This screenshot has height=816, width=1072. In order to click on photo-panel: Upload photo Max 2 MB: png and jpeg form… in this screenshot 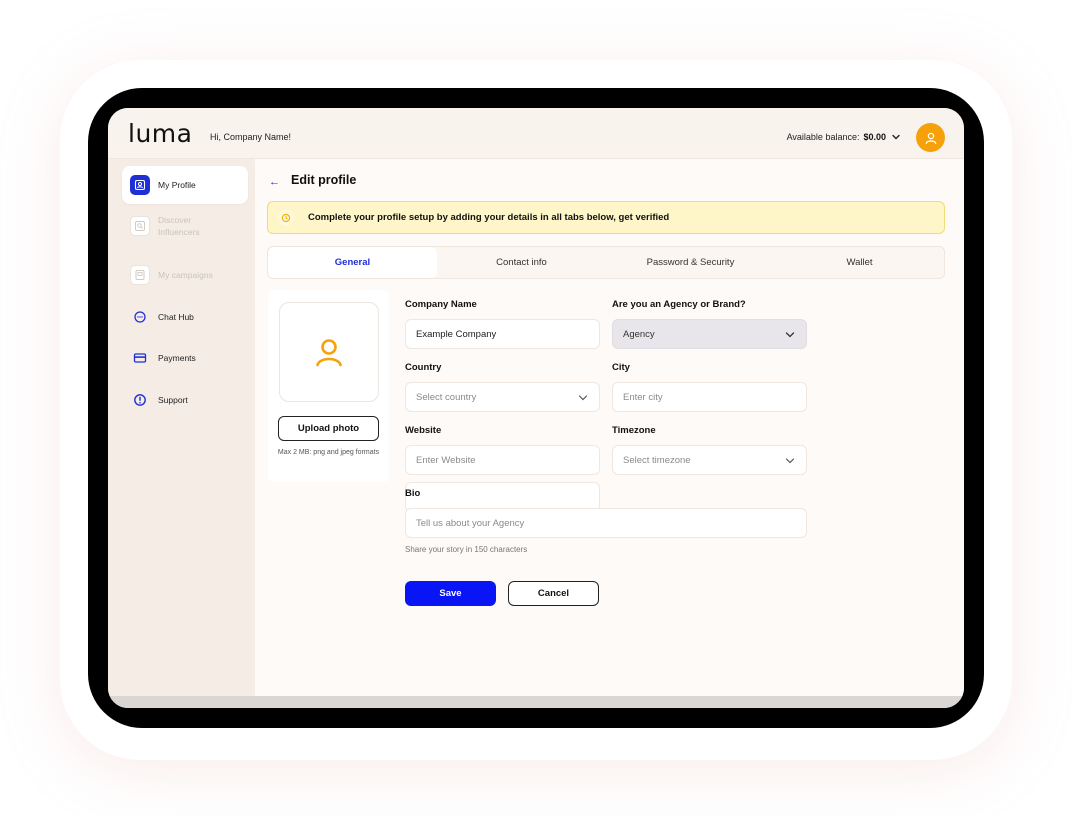, I will do `click(328, 386)`.